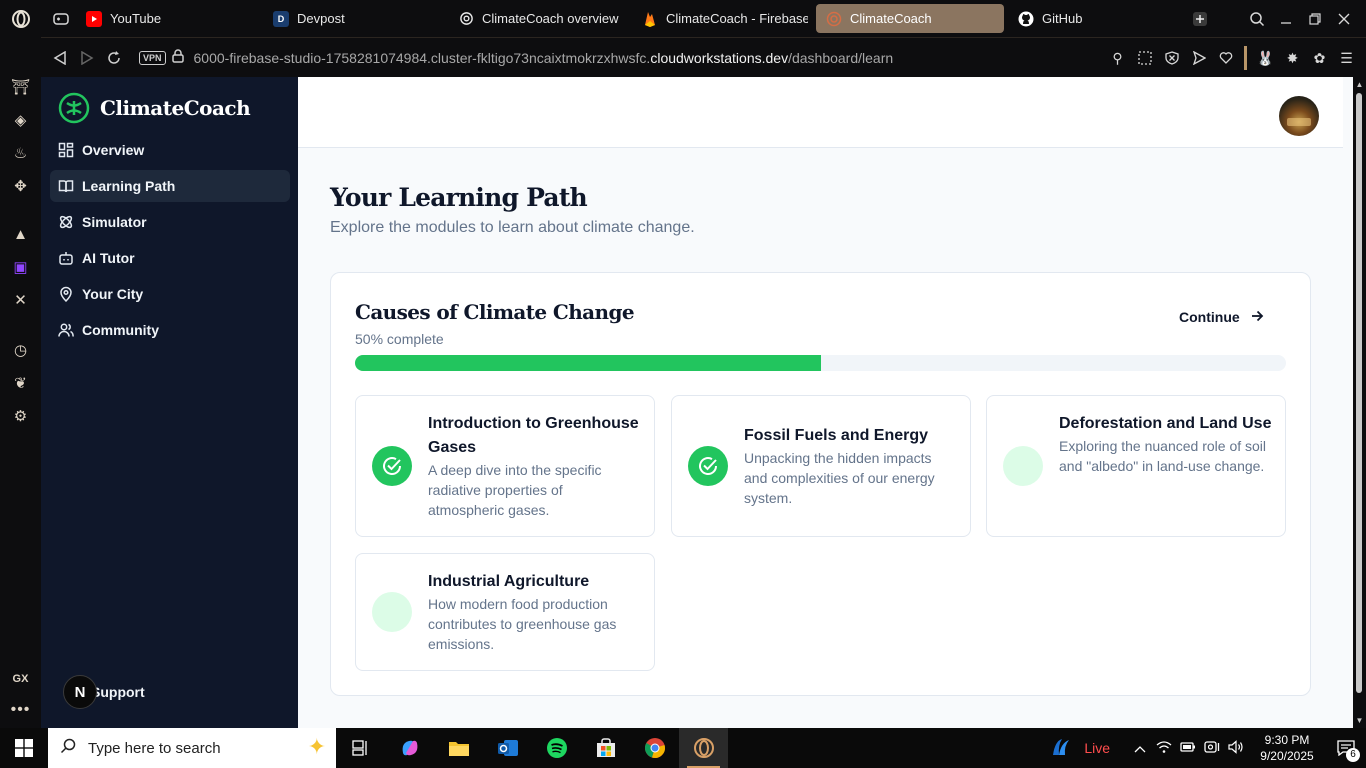  I want to click on rail-crystal-icon: ✥, so click(20, 186).